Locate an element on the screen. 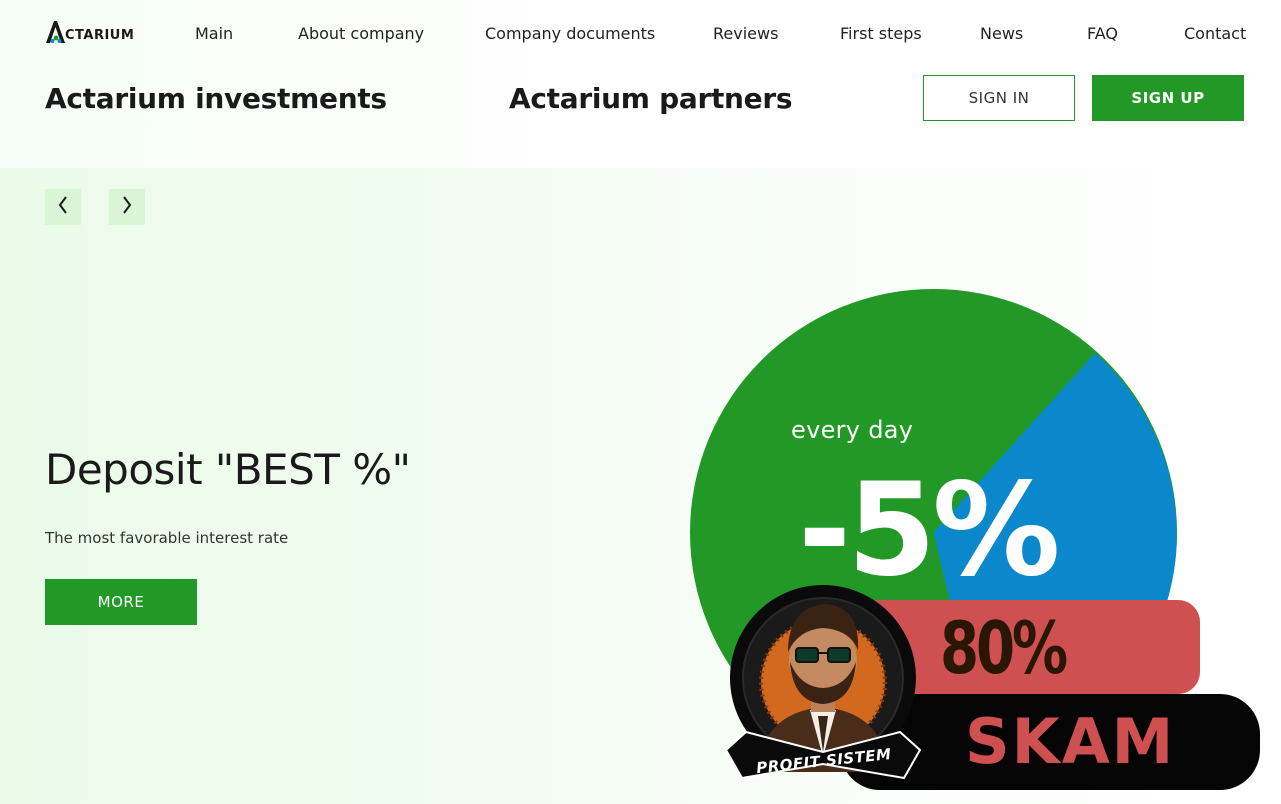 The height and width of the screenshot is (804, 1281). verdict-banner-text: SKAM is located at coordinates (1070, 741).